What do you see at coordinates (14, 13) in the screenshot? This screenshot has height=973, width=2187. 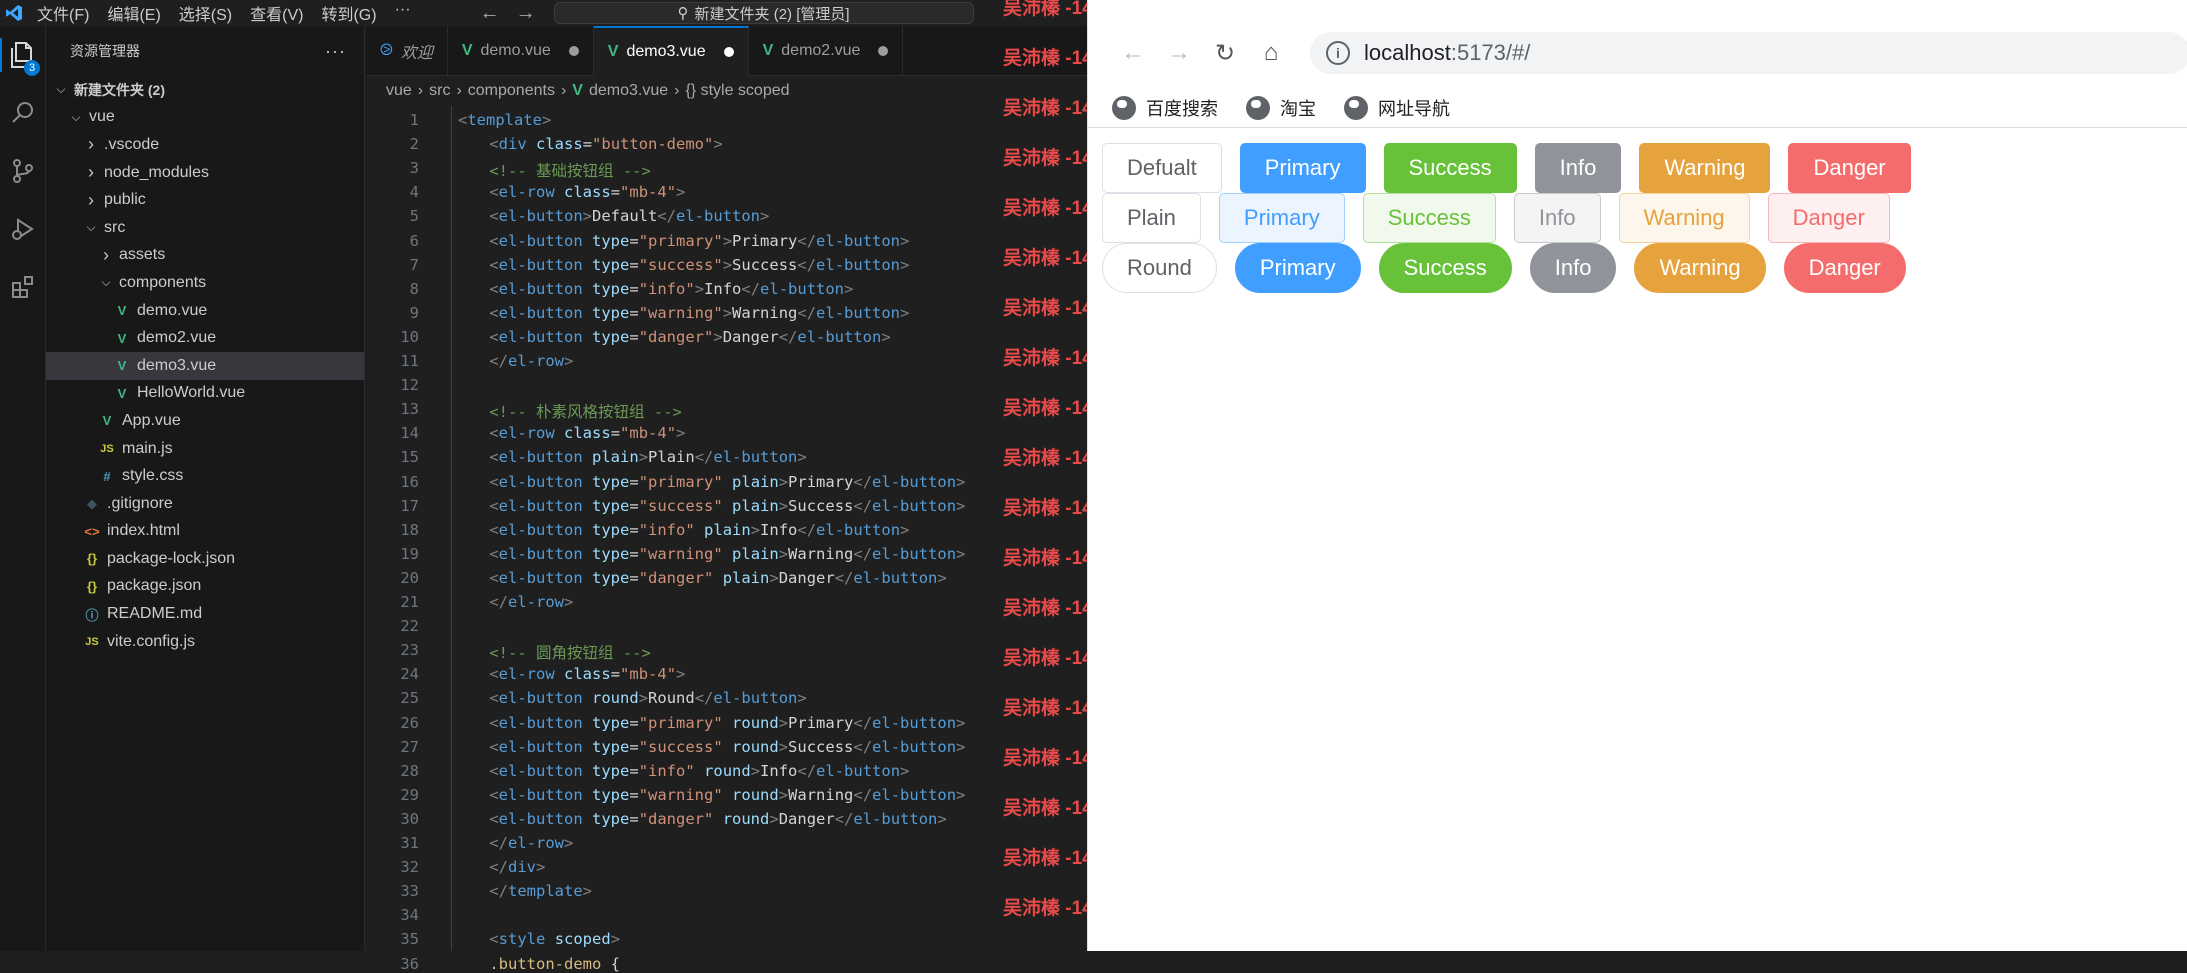 I see `vscode-logo-icon` at bounding box center [14, 13].